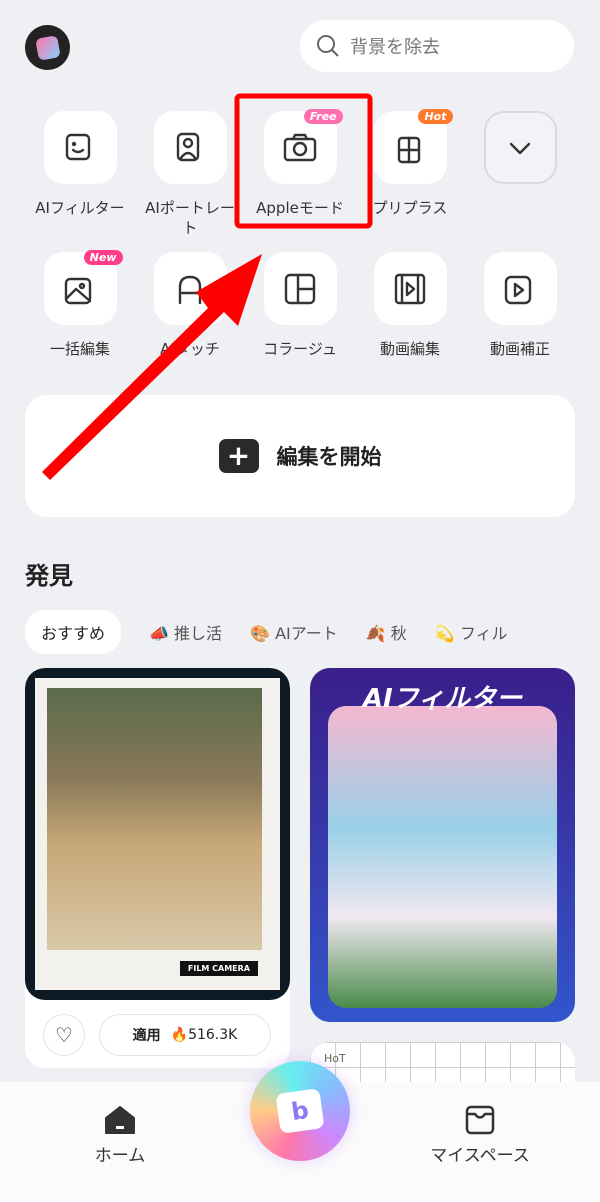 This screenshot has height=1202, width=600. What do you see at coordinates (47, 47) in the screenshot?
I see `app-logo` at bounding box center [47, 47].